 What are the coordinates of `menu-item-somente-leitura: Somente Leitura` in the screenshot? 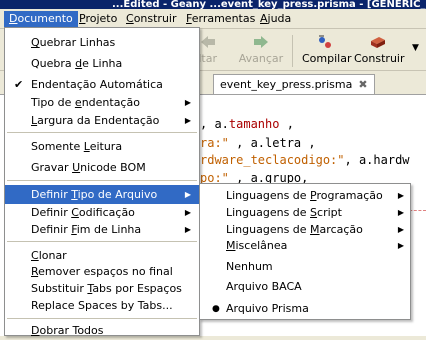 It's located at (102, 146).